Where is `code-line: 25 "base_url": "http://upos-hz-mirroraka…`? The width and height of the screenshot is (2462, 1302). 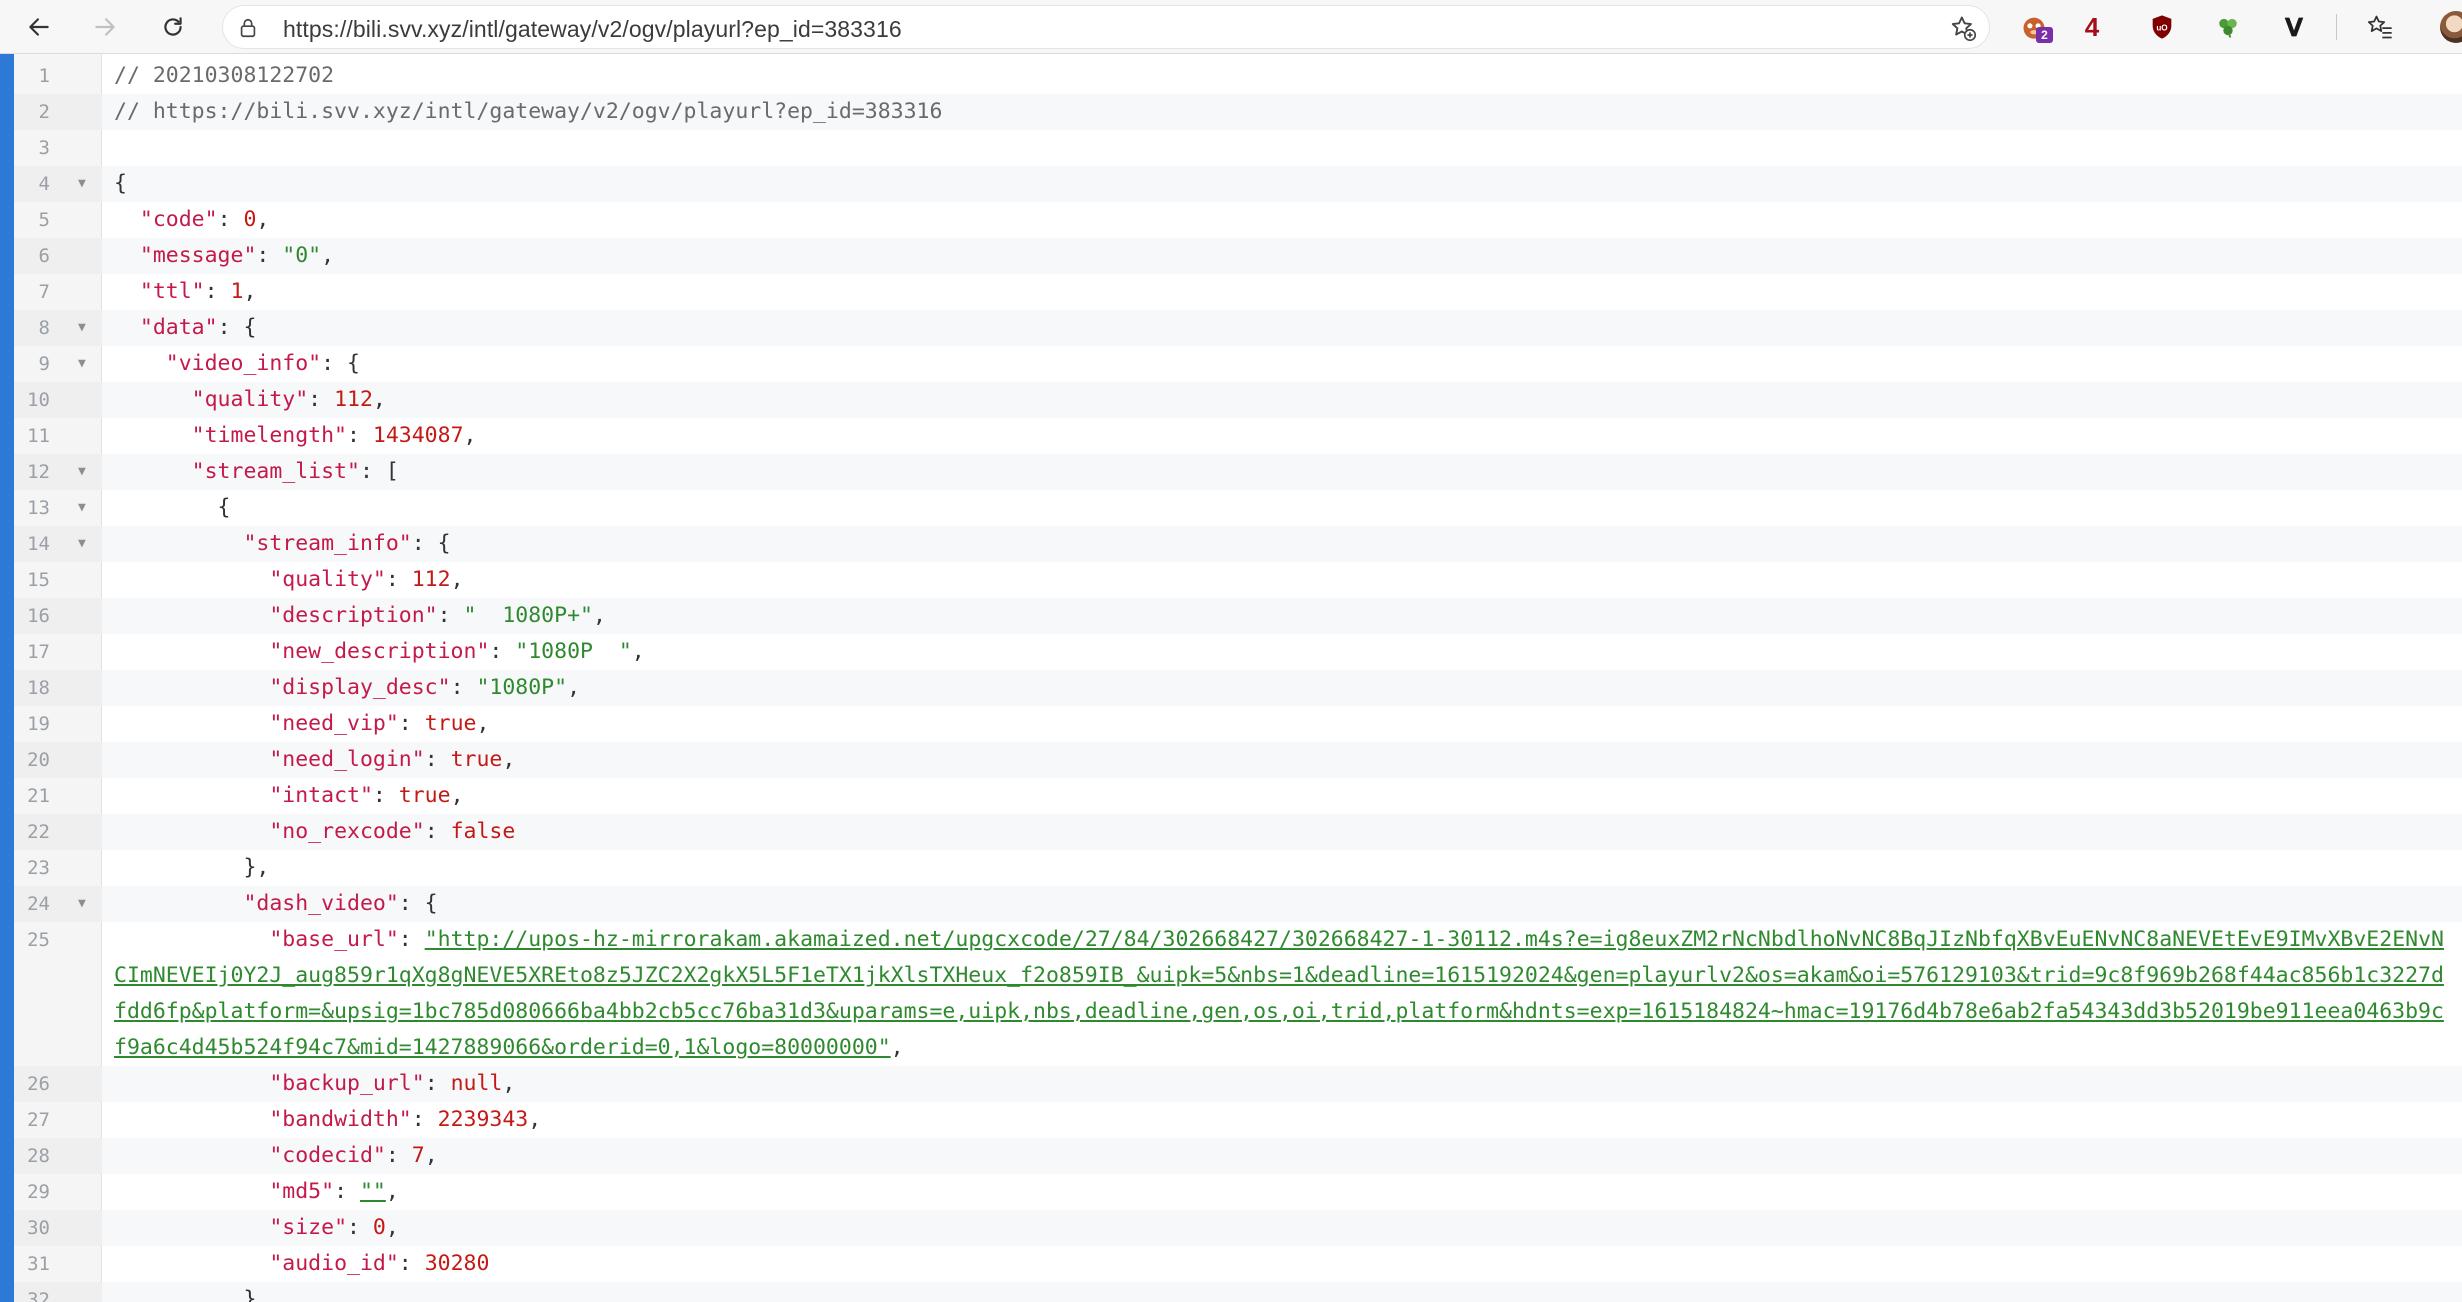 code-line: 25 "base_url": "http://upos-hz-mirroraka… is located at coordinates (1238, 994).